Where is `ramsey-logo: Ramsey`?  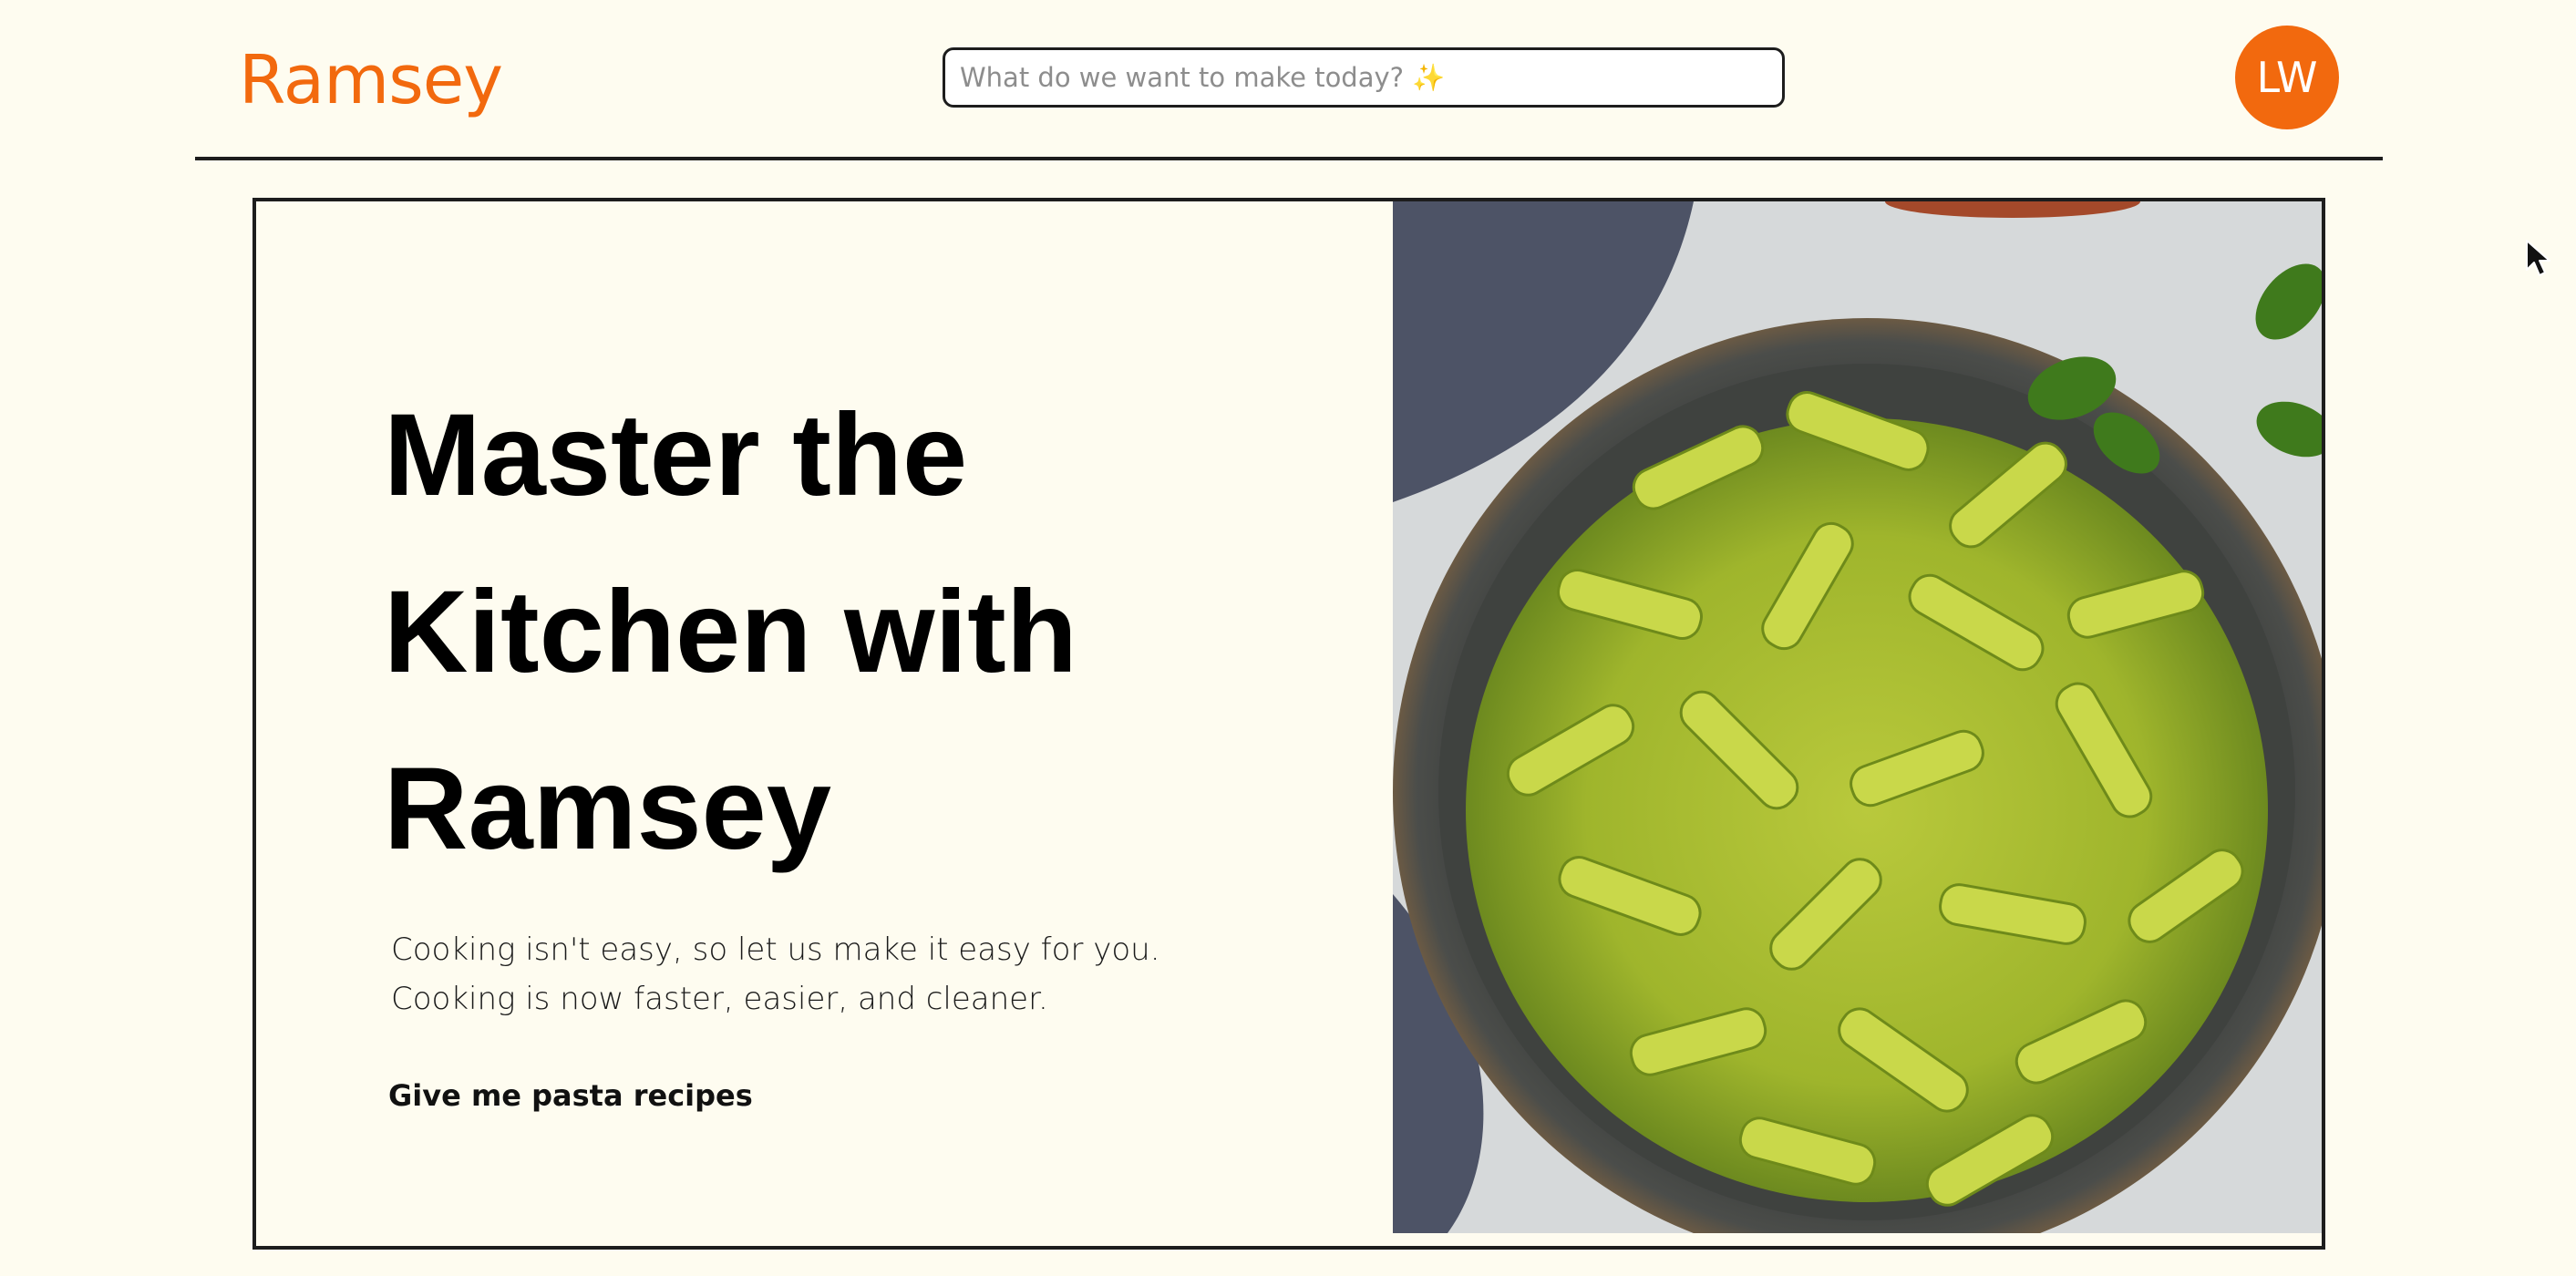 ramsey-logo: Ramsey is located at coordinates (371, 80).